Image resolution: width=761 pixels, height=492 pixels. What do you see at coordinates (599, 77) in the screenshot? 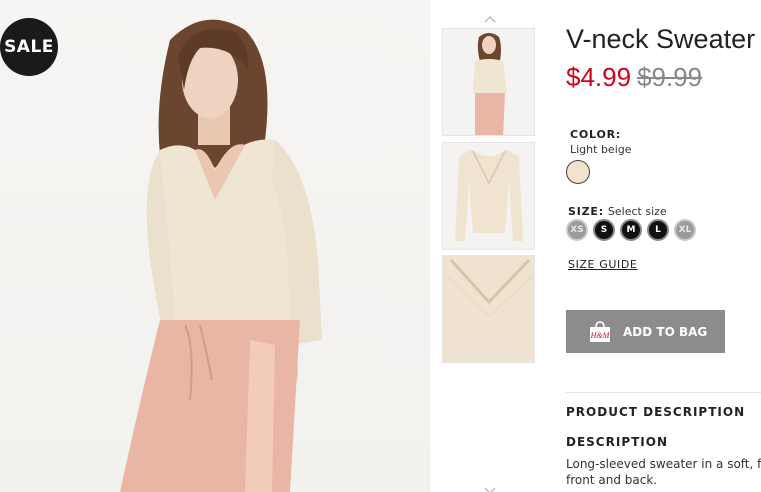
I see `sale-price: $4.99` at bounding box center [599, 77].